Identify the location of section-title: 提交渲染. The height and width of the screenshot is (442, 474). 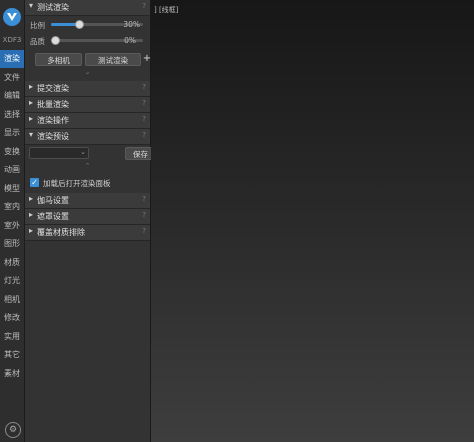
(53, 88).